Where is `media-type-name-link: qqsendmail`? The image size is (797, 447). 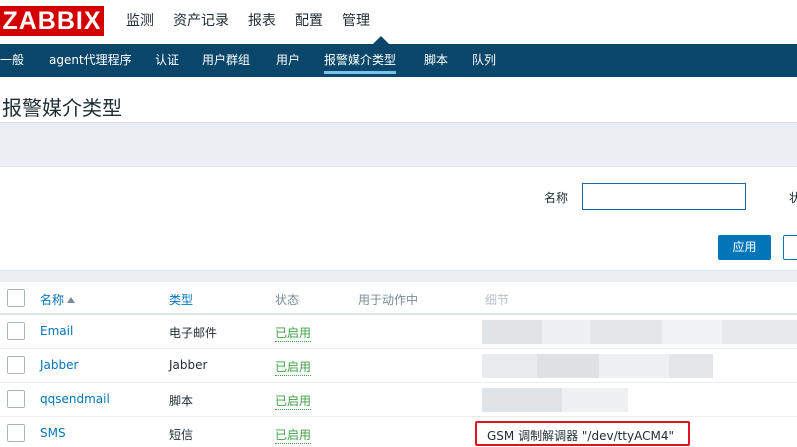
media-type-name-link: qqsendmail is located at coordinates (75, 399).